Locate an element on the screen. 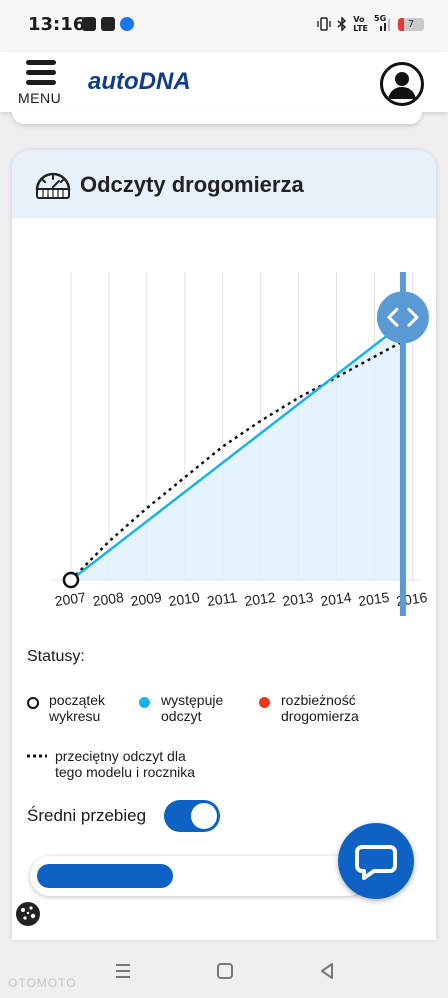  youtube-icon is located at coordinates (108, 24).